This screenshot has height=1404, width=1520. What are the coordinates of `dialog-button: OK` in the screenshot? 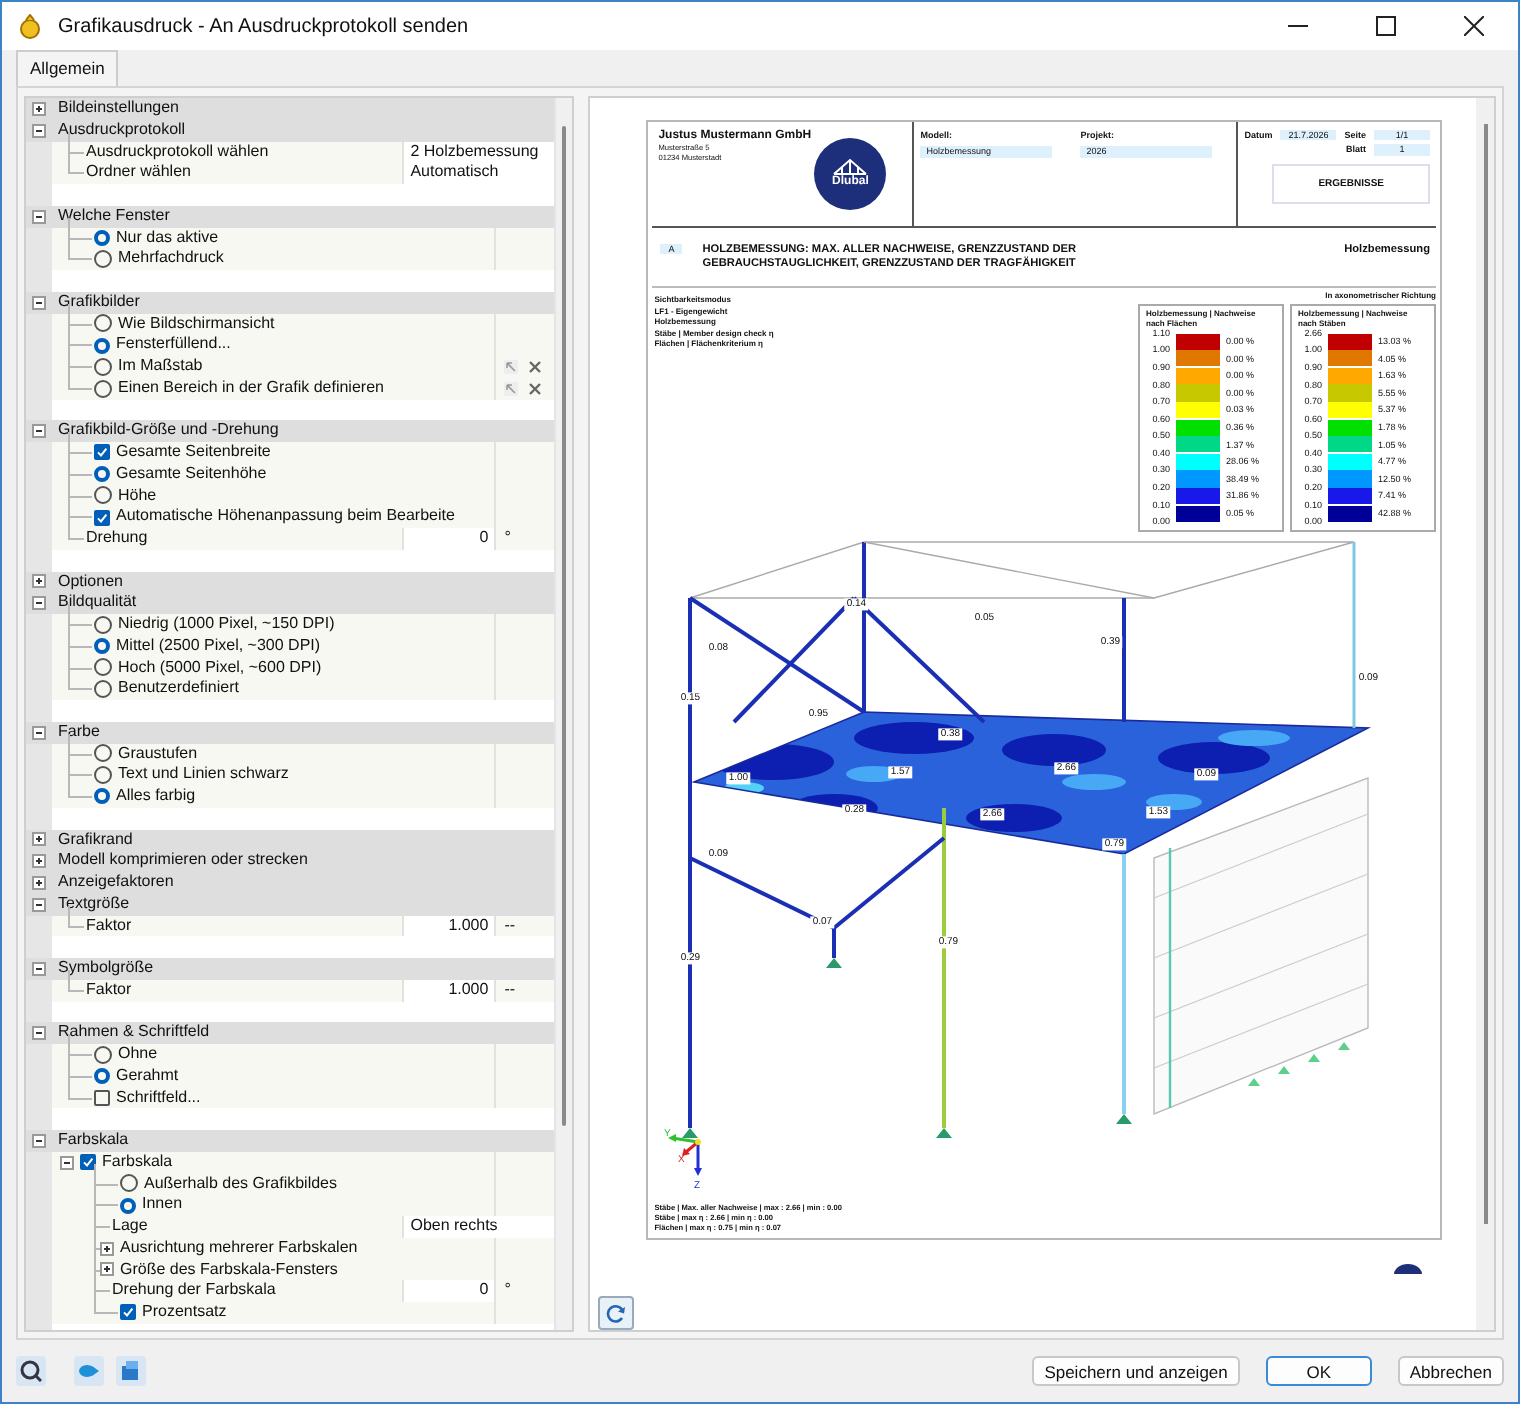 It's located at (1318, 1371).